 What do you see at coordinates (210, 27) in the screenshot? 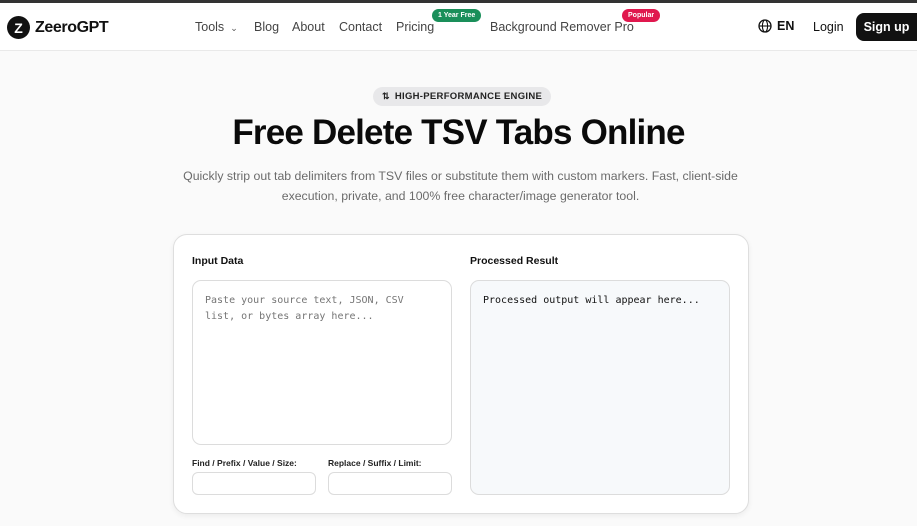
I see `nav-tools-label: Tools` at bounding box center [210, 27].